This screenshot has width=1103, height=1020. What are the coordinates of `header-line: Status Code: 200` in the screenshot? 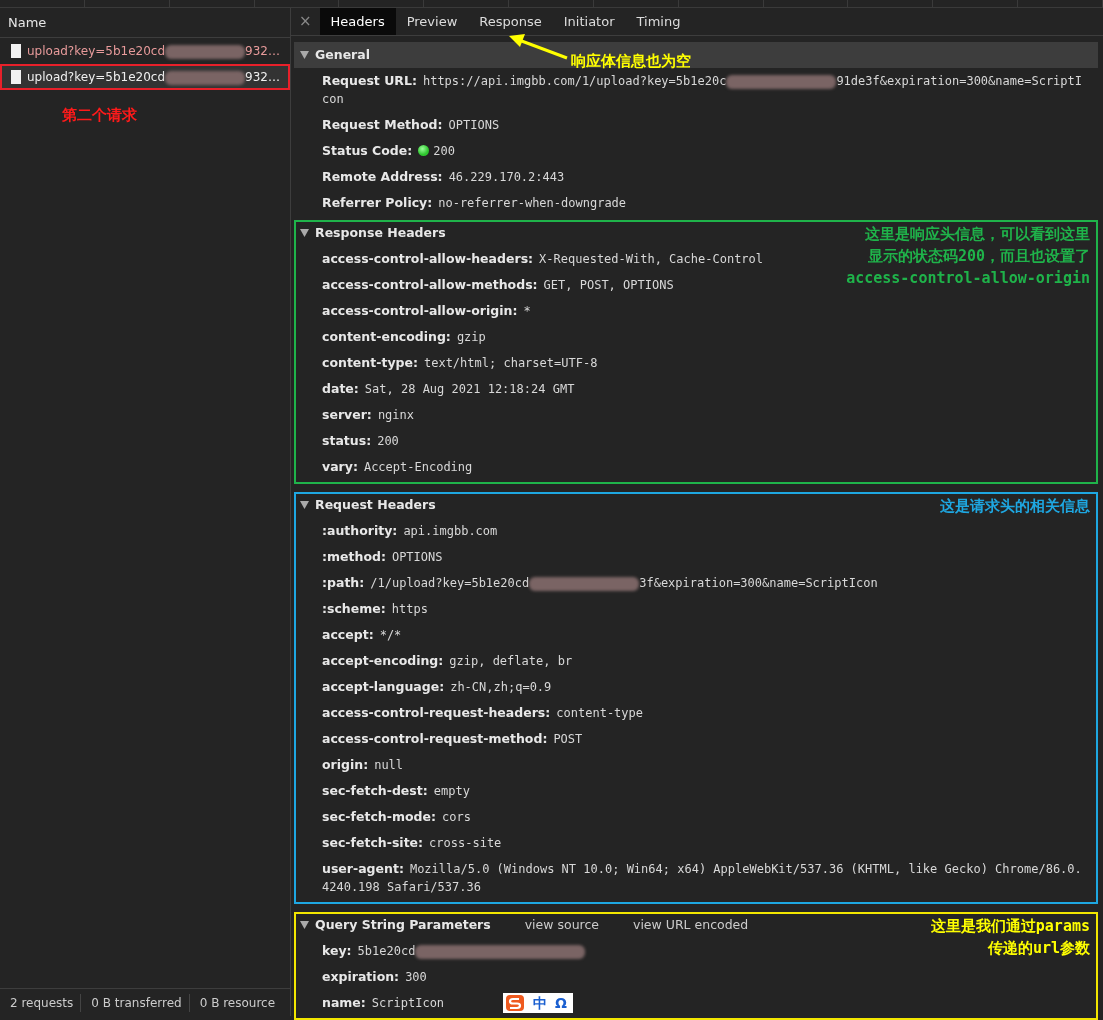 It's located at (388, 151).